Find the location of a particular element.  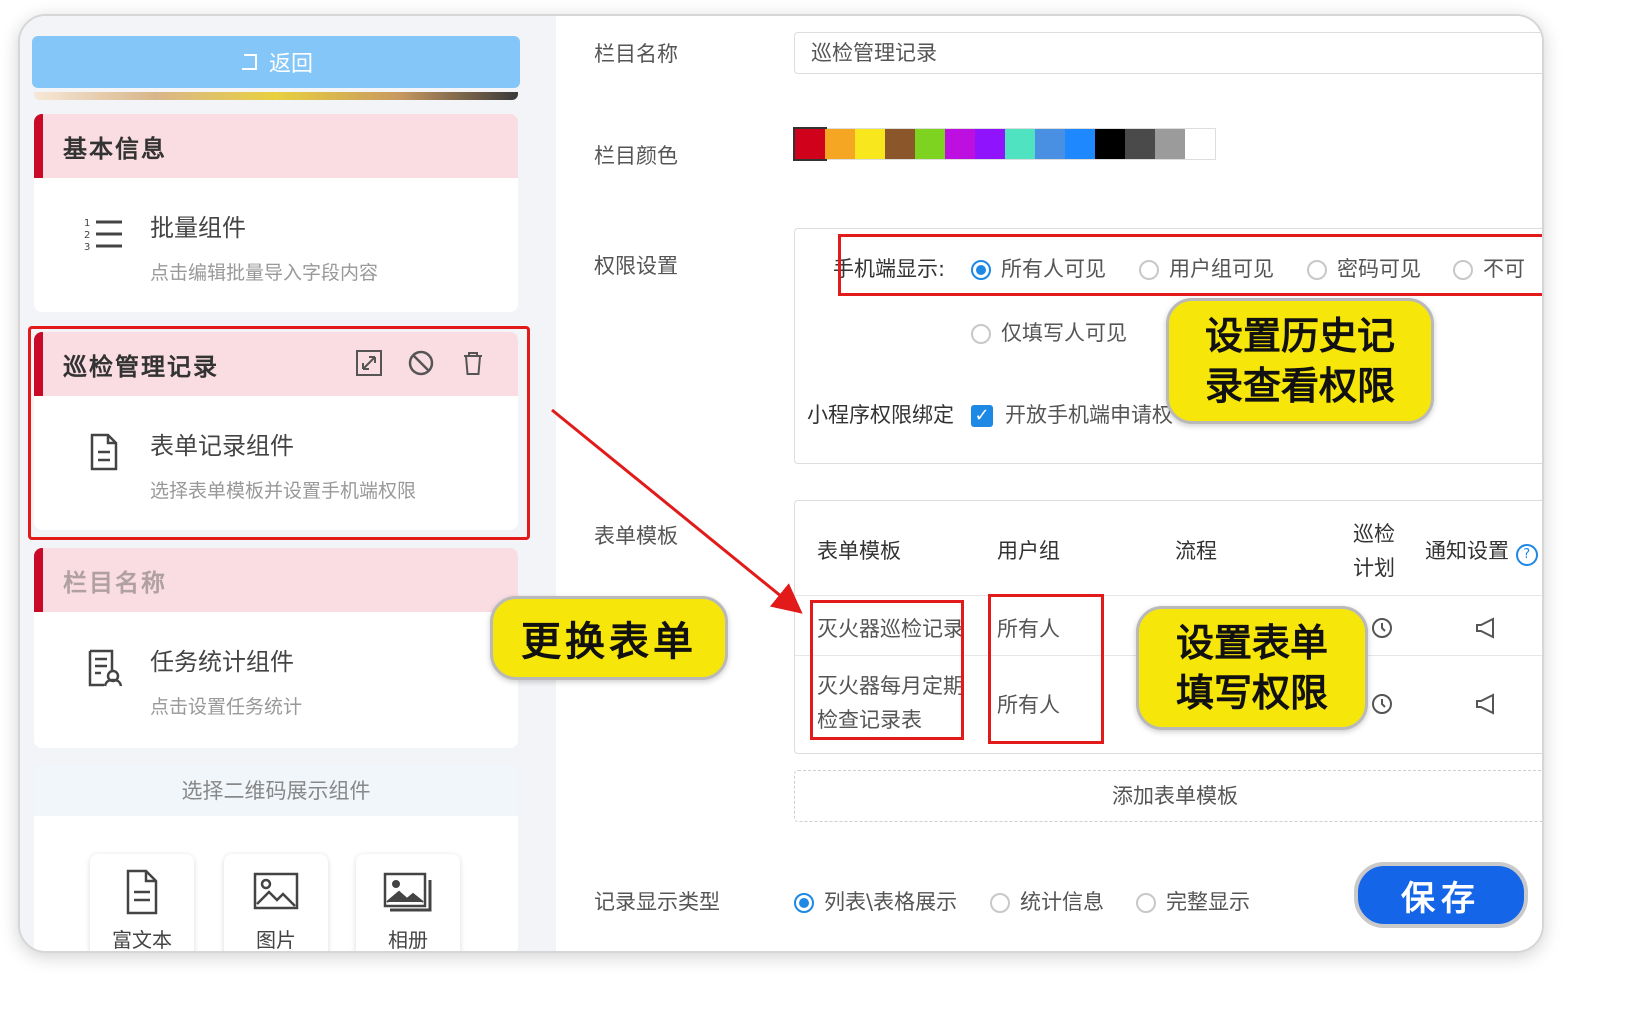

callout-fill-permission: 设置表单 填写权限 is located at coordinates (1252, 668).